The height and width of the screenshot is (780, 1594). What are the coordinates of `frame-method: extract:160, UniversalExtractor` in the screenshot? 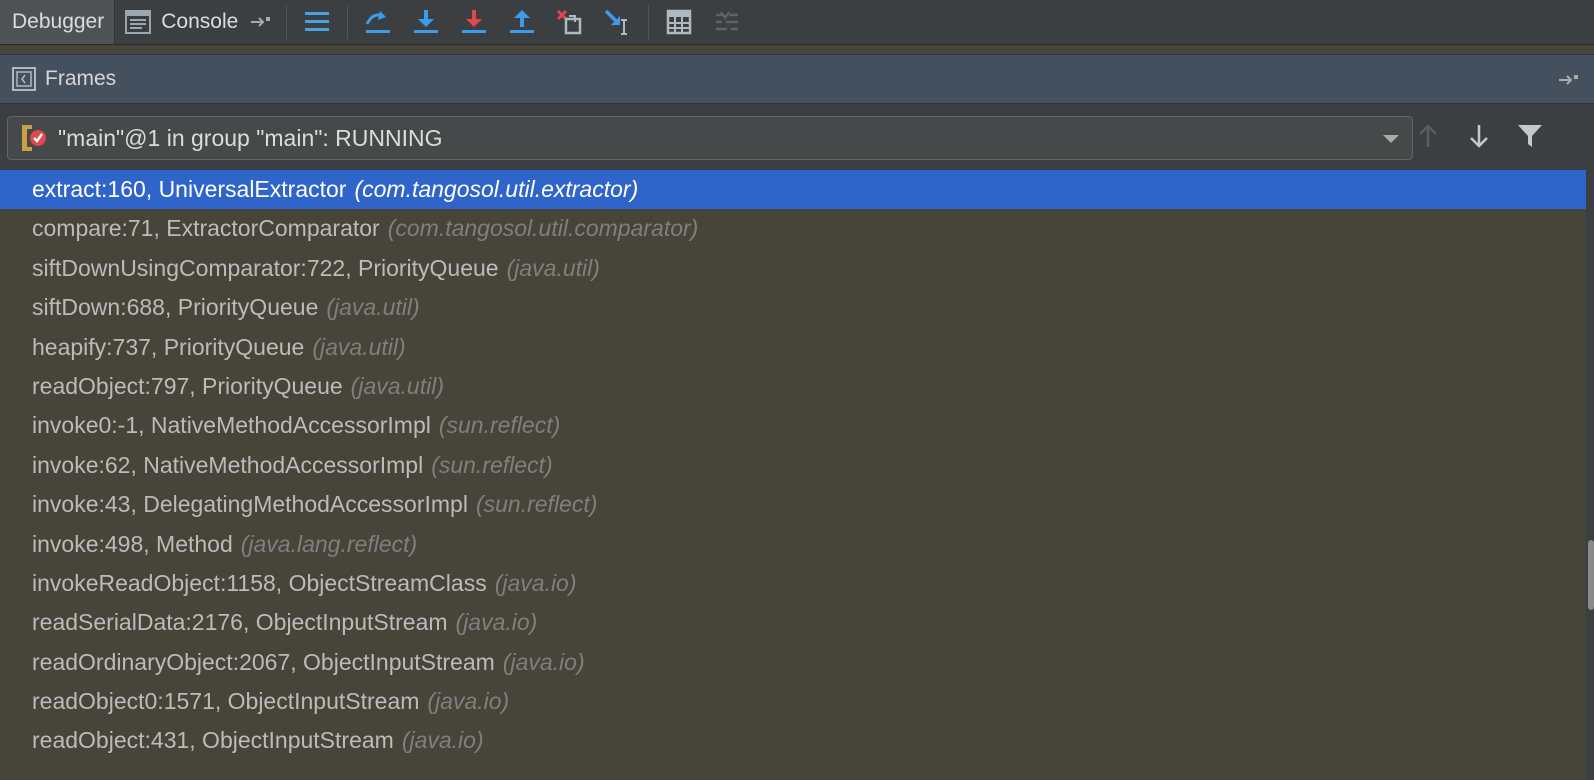 It's located at (189, 189).